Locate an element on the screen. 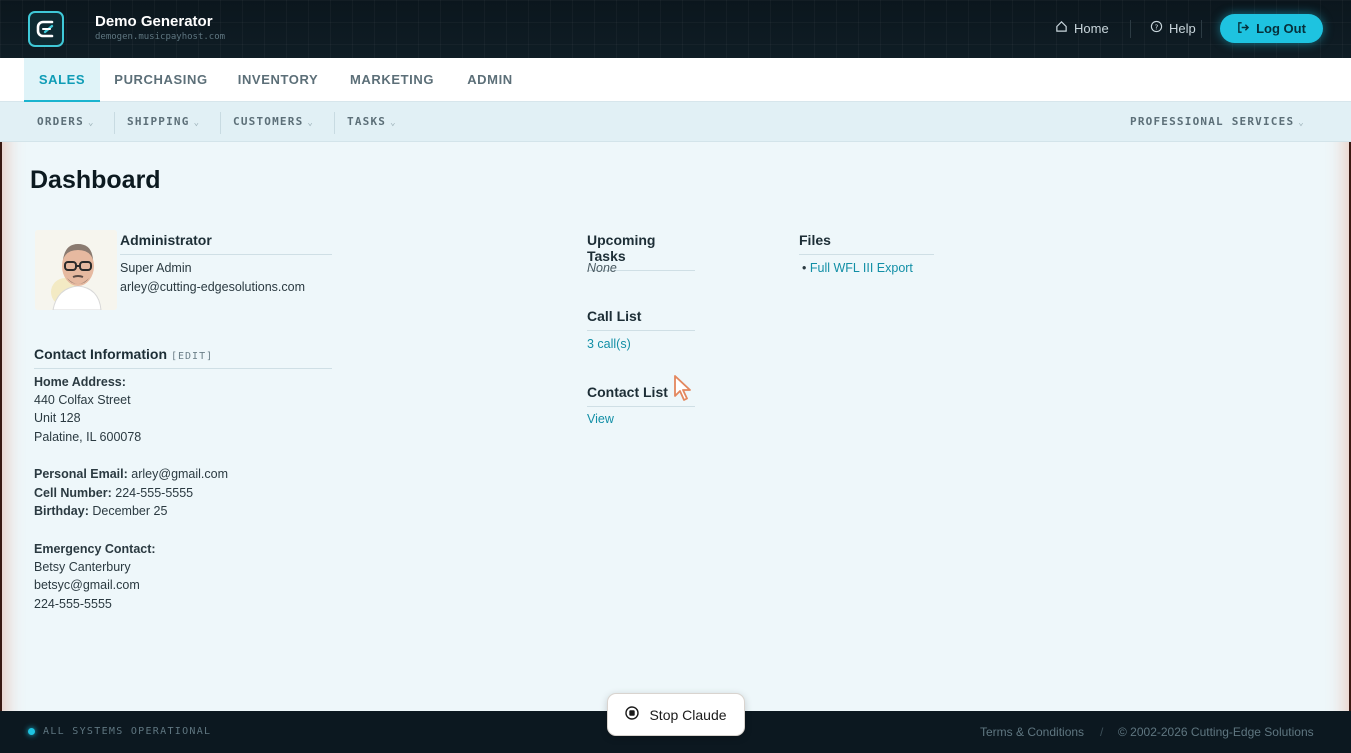 The height and width of the screenshot is (753, 1351). tab-marketing: MARKETING is located at coordinates (392, 80).